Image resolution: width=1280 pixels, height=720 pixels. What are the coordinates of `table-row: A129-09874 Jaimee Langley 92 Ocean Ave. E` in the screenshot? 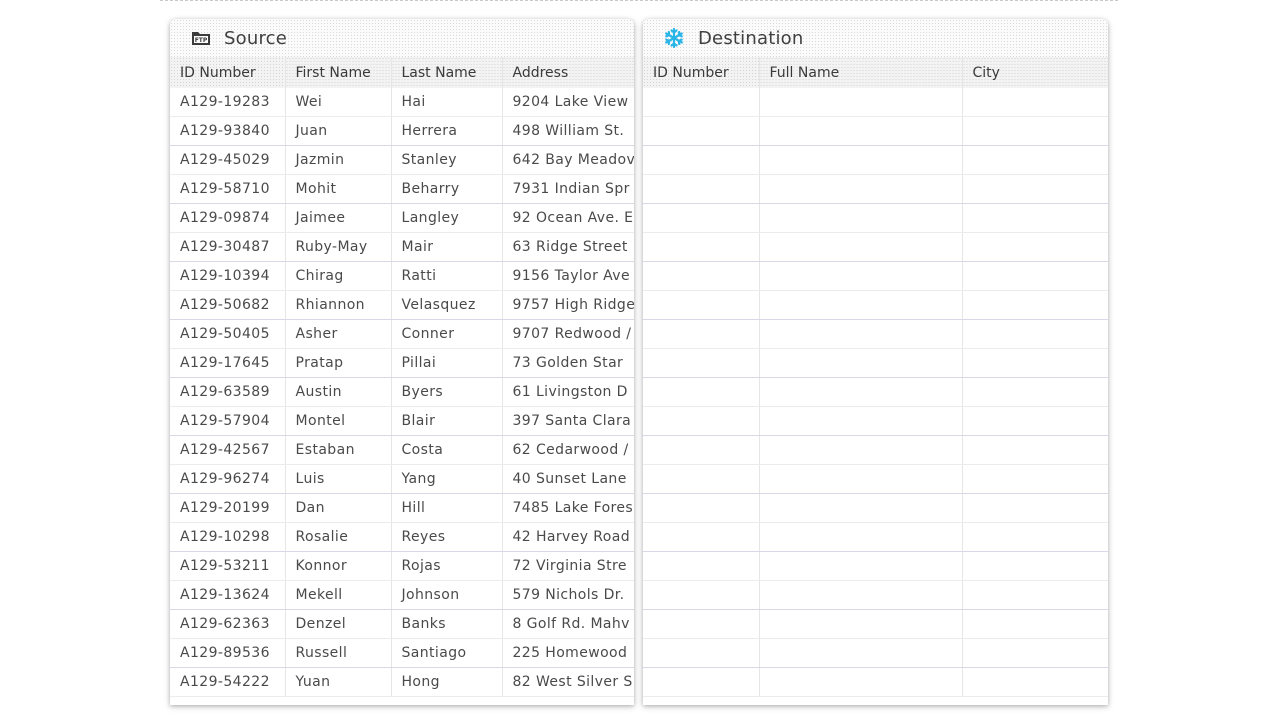 It's located at (402, 218).